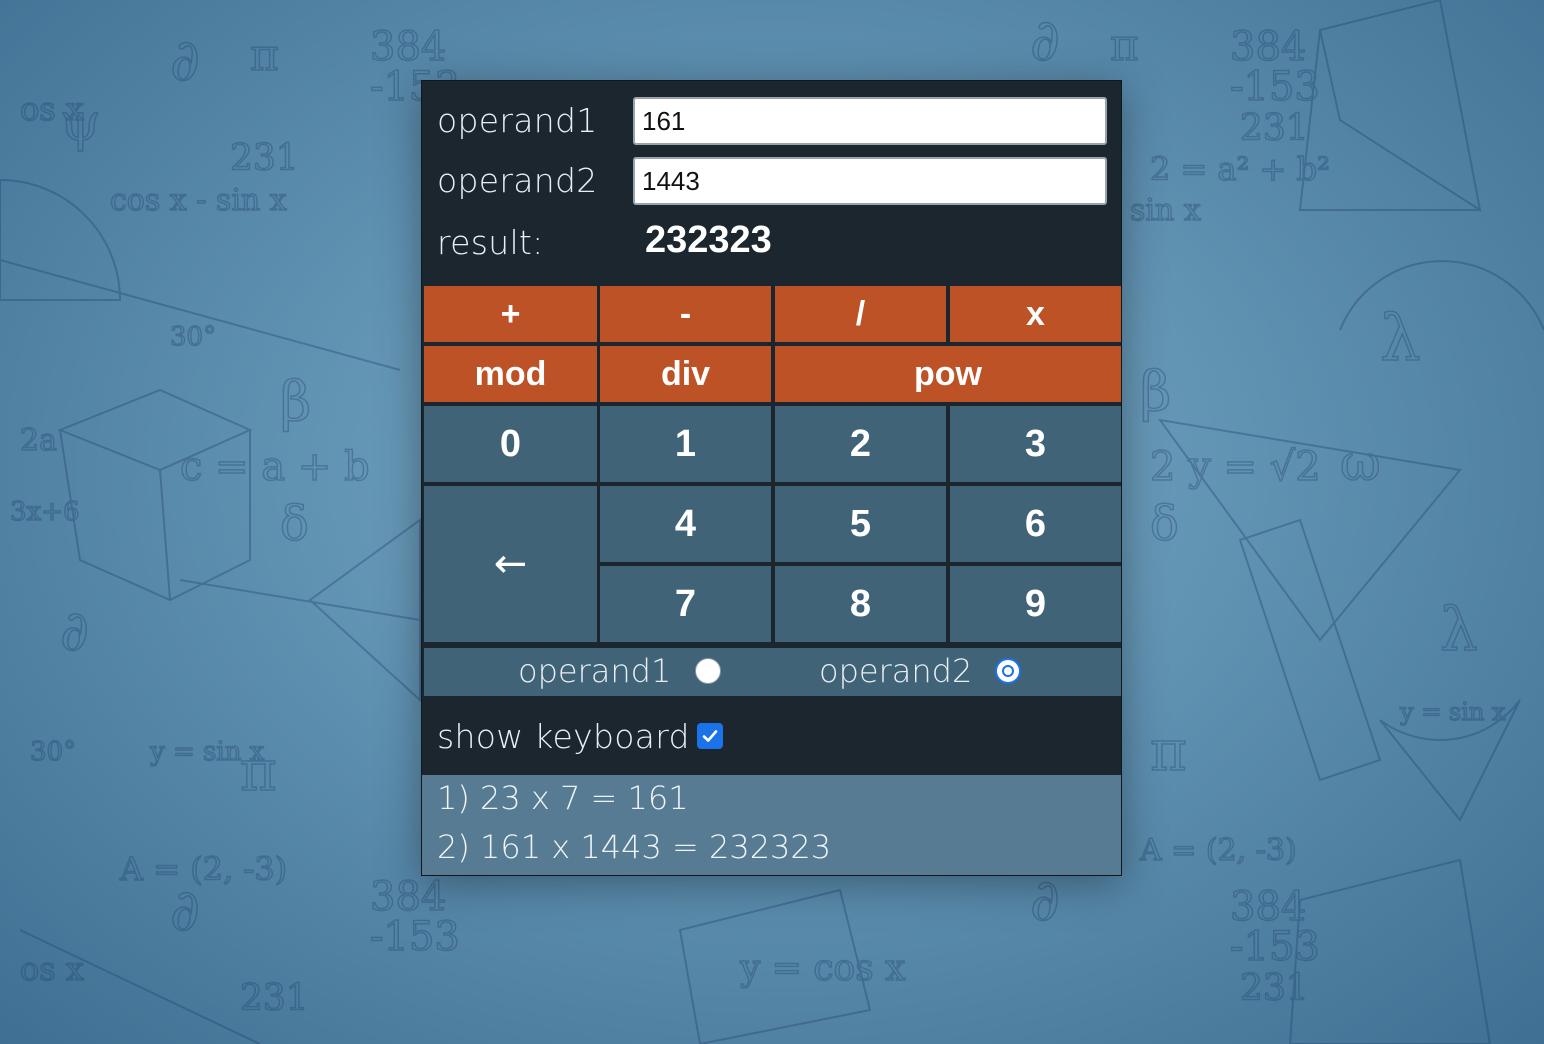  I want to click on show-keyboard-checkbox, so click(710, 736).